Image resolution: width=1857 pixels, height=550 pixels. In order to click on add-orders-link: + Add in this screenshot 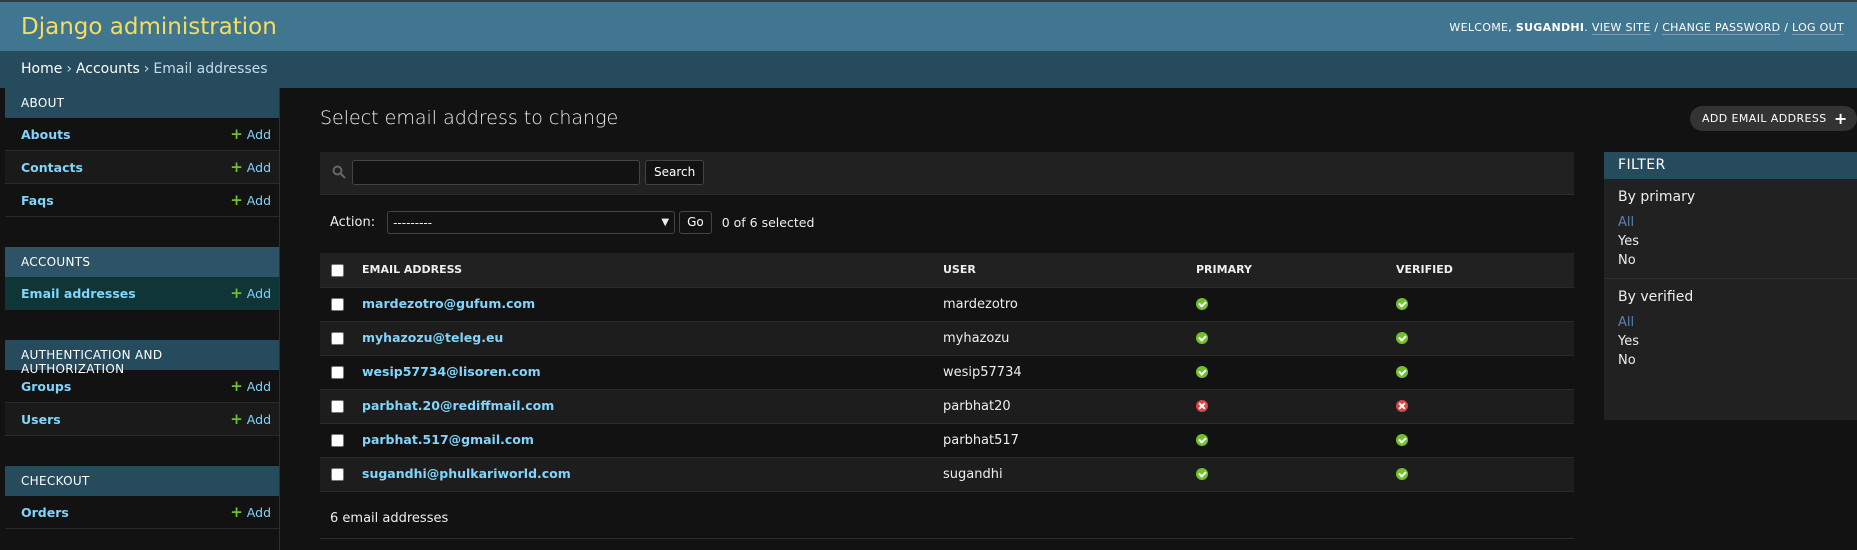, I will do `click(250, 512)`.